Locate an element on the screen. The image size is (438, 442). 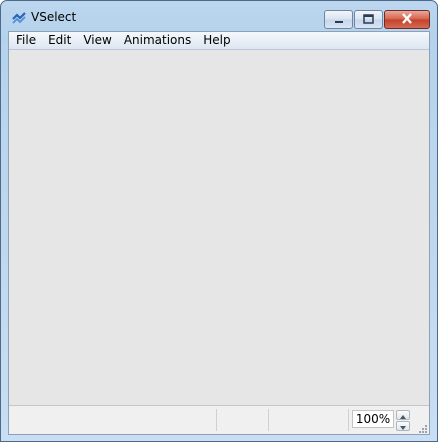
maximize-button is located at coordinates (368, 19).